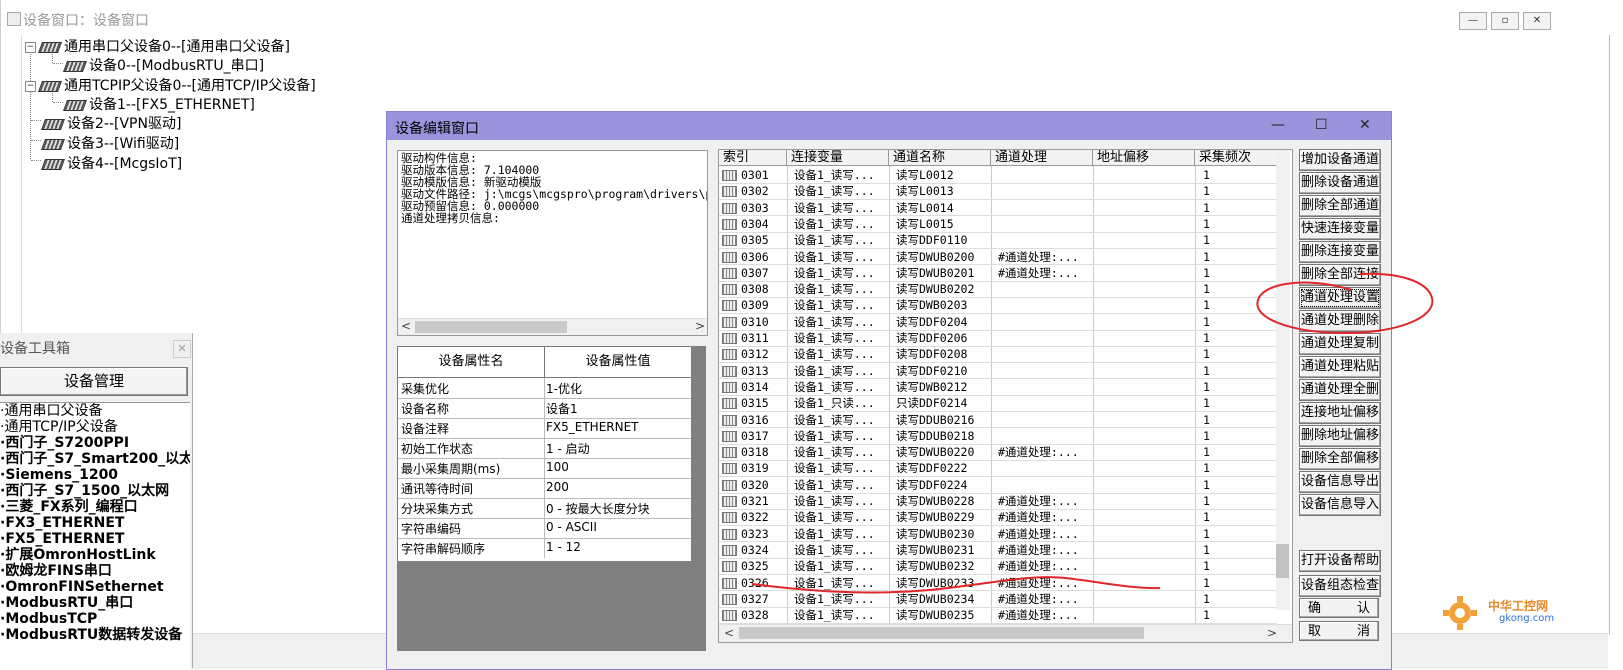 The image size is (1623, 670). What do you see at coordinates (1527, 618) in the screenshot?
I see `watermark-domain: gkong.com` at bounding box center [1527, 618].